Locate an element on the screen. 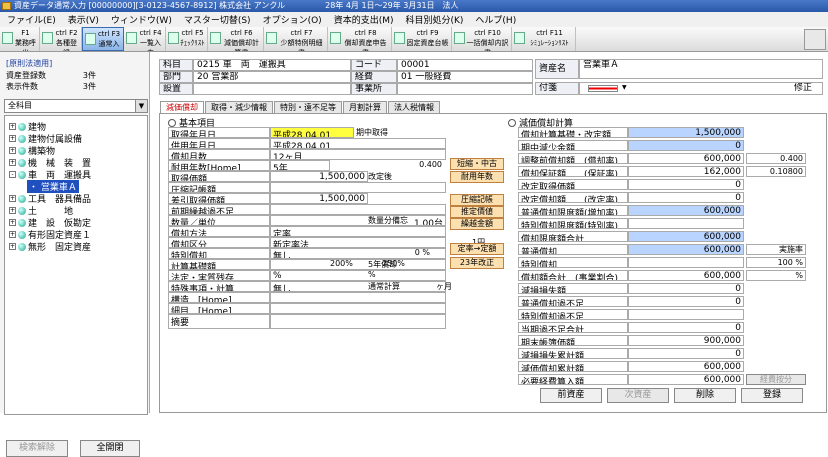 This screenshot has width=828, height=457. basic-action-button-2: 圧縮記帳 is located at coordinates (477, 200).